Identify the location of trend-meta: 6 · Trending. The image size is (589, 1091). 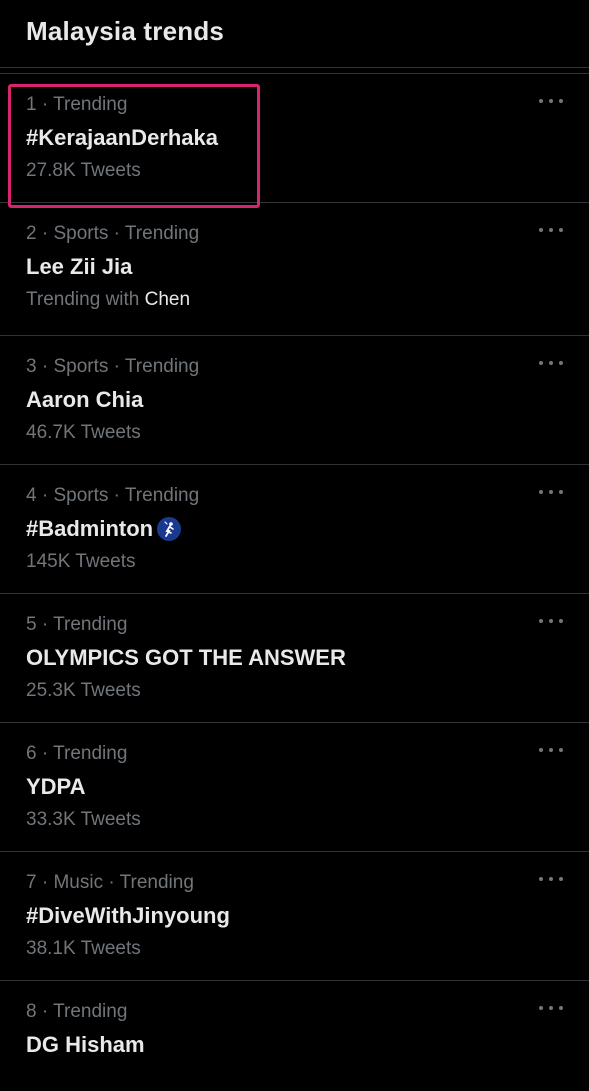
(77, 753).